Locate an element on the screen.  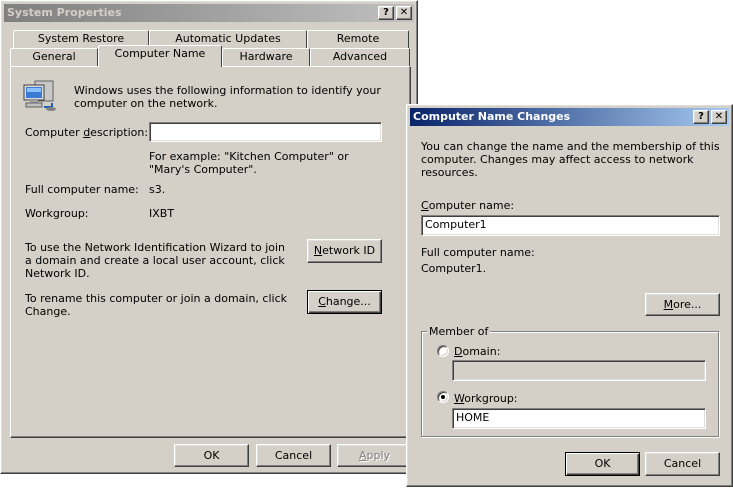
tab-label: Computer Name is located at coordinates (160, 53).